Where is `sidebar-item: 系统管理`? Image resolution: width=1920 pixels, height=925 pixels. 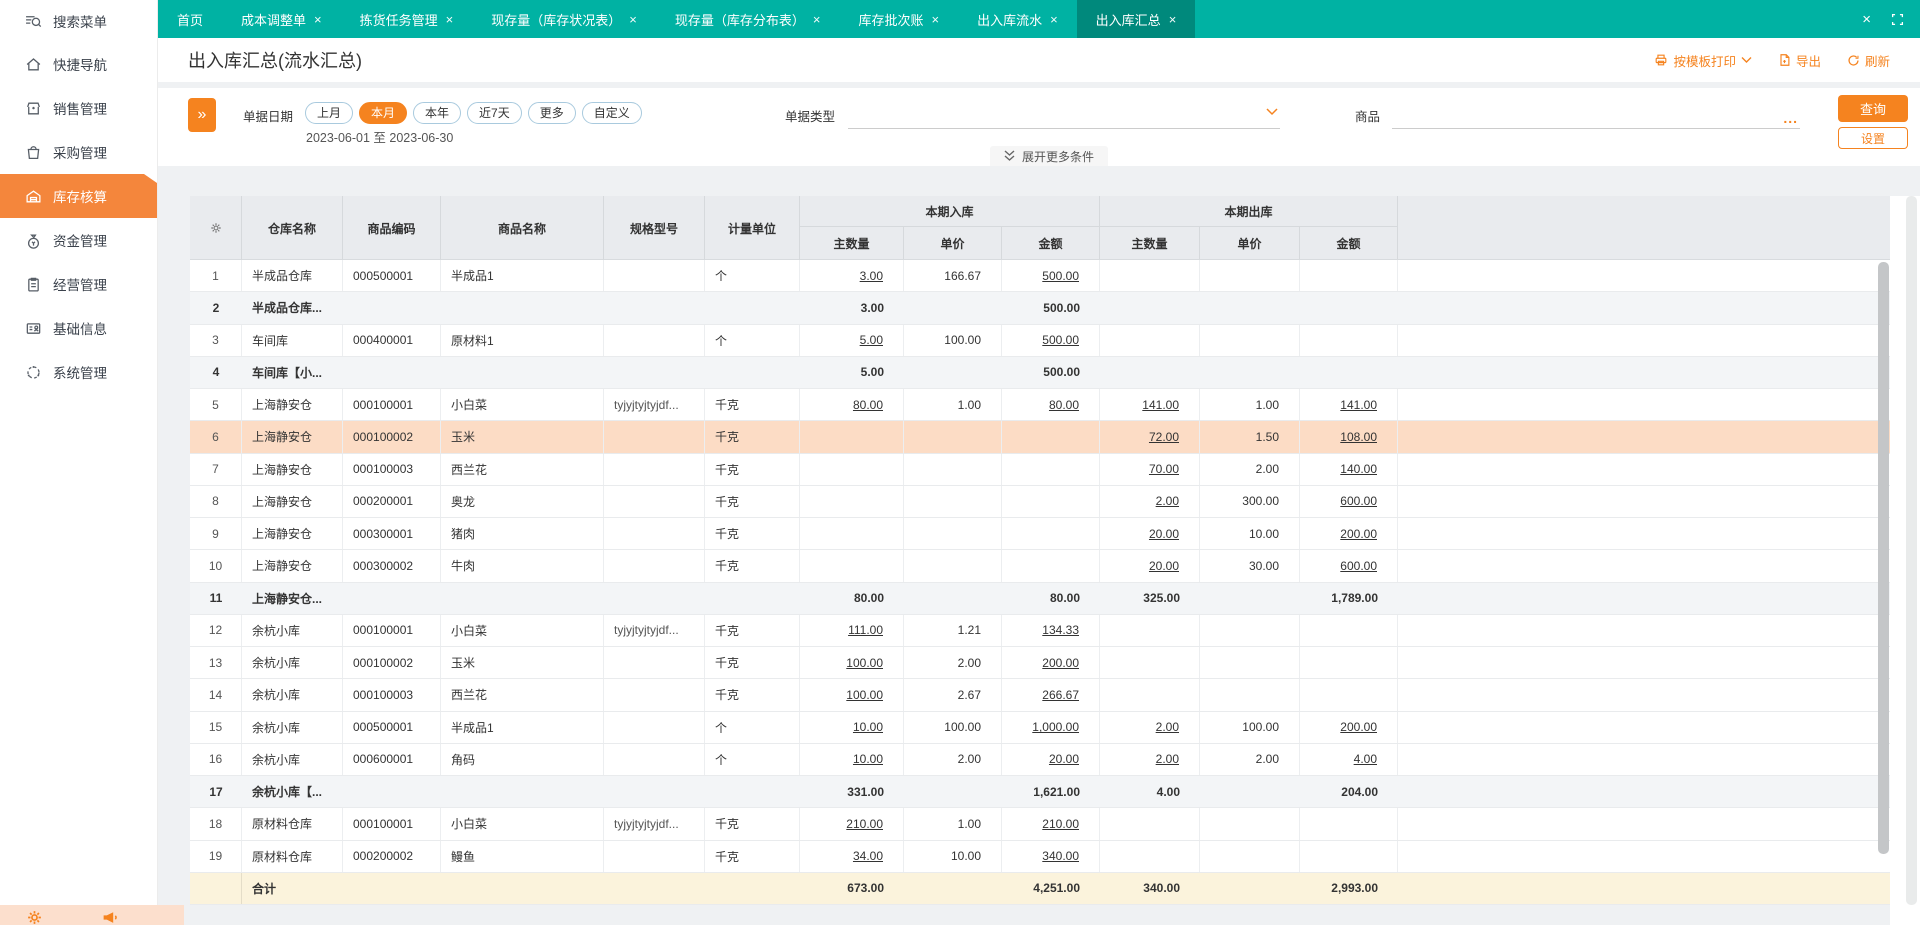 sidebar-item: 系统管理 is located at coordinates (78, 372).